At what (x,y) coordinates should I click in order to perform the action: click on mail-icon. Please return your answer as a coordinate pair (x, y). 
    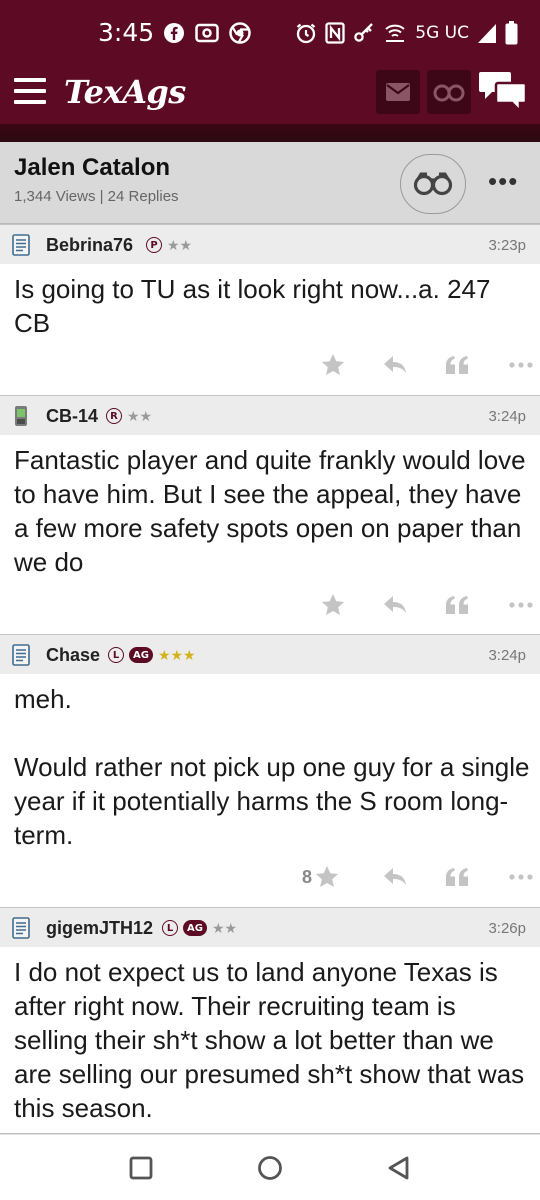
    Looking at the image, I should click on (398, 92).